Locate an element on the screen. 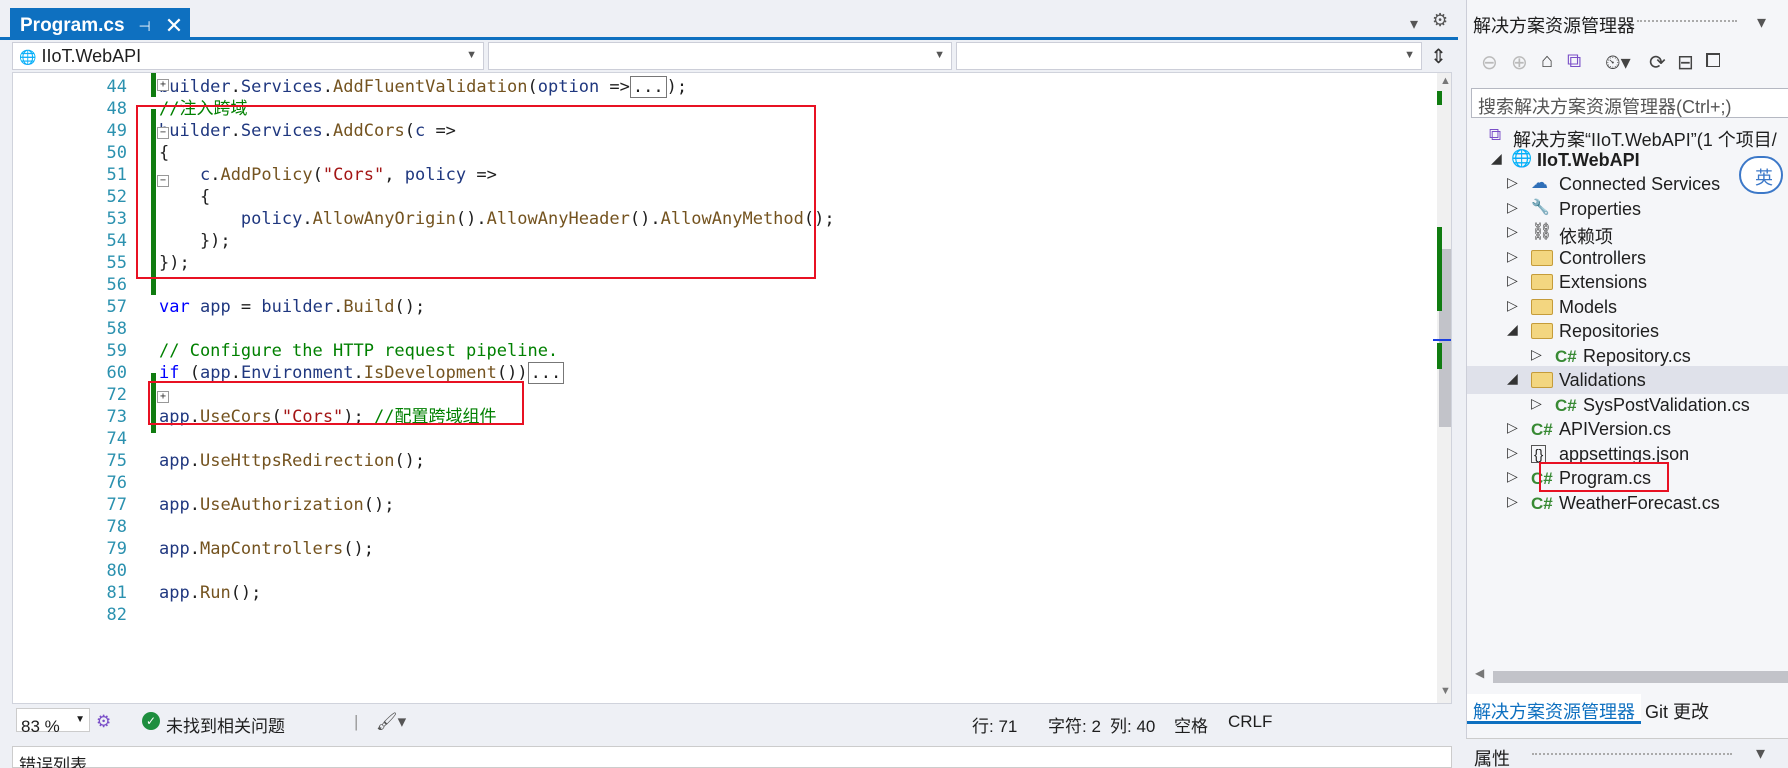  tab-dropdown-icon: ▾ is located at coordinates (1414, 24).